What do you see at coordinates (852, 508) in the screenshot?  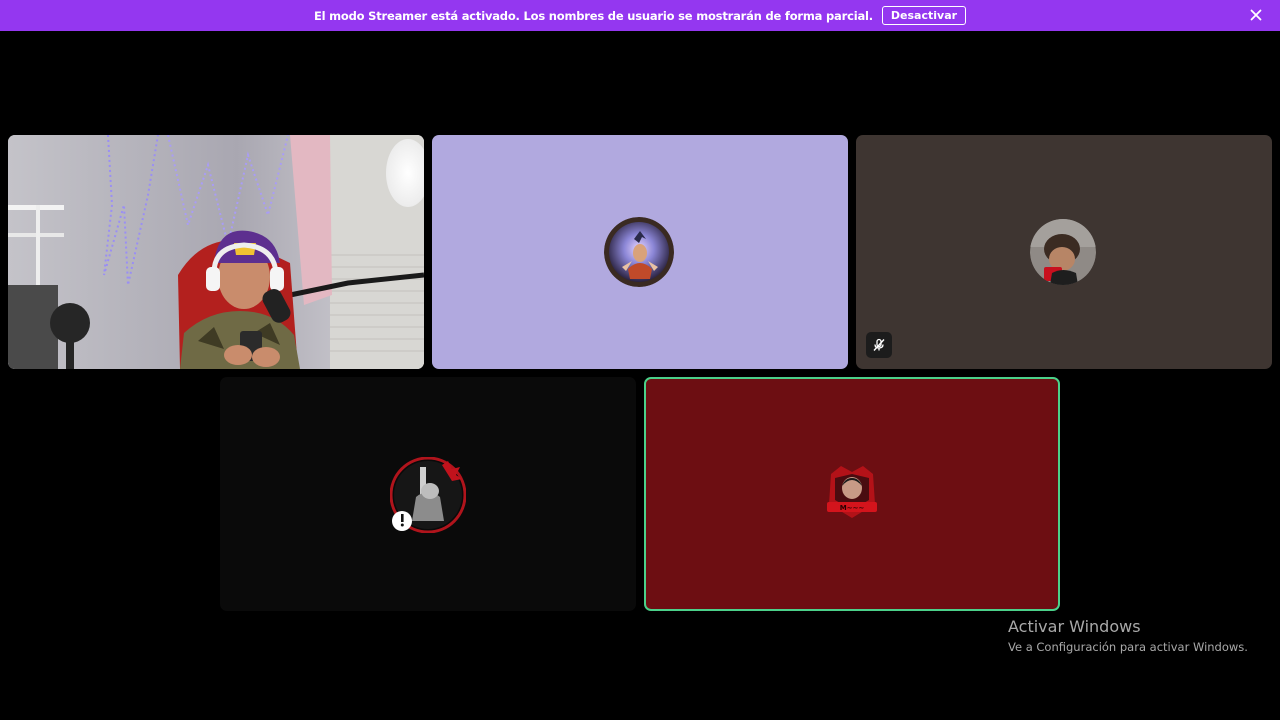 I see `svg-text: M~~~` at bounding box center [852, 508].